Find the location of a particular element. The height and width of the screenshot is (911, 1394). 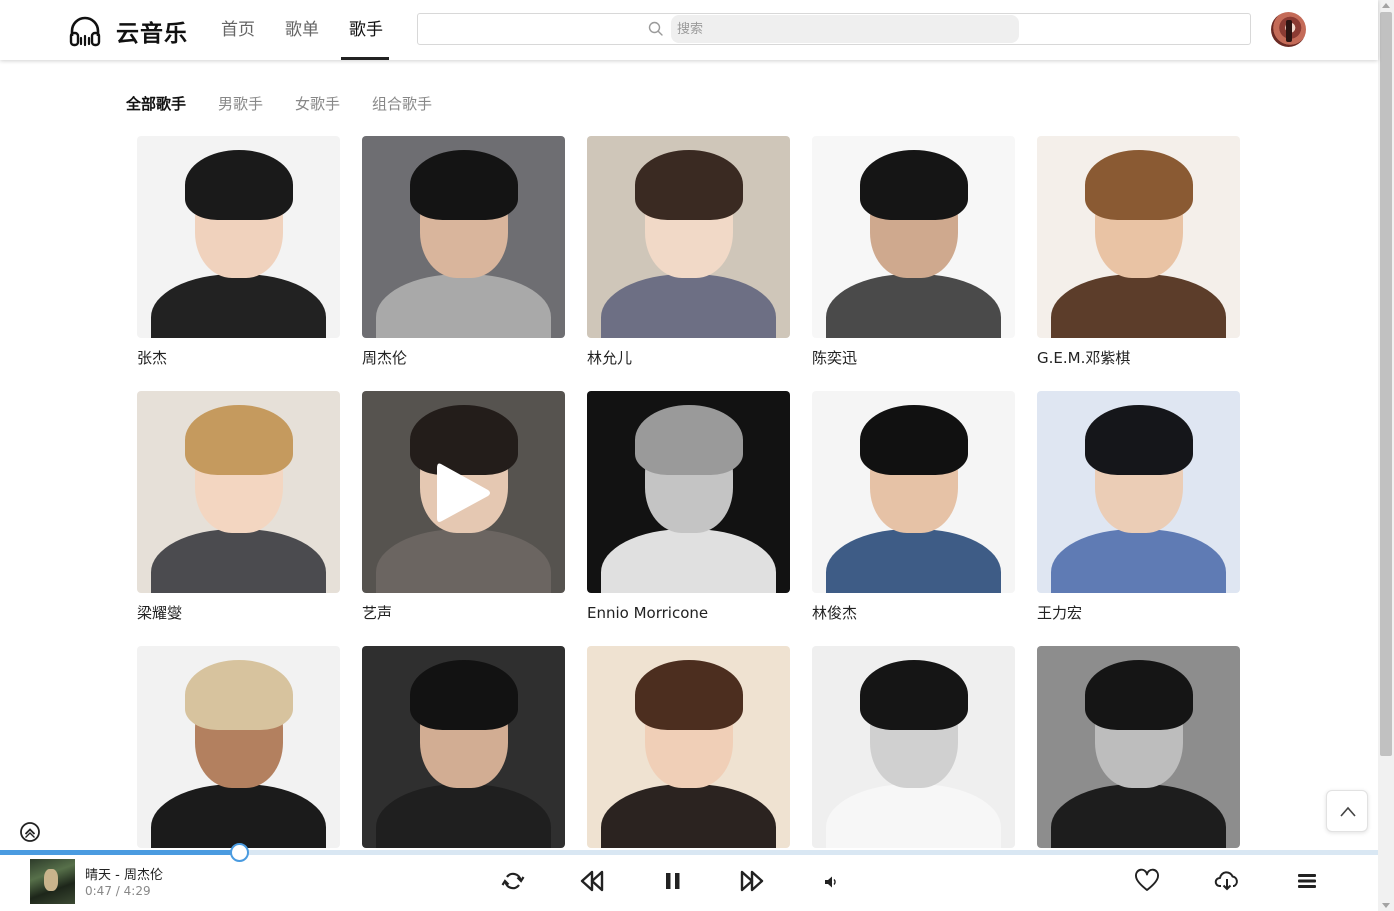

next-icon is located at coordinates (752, 881).